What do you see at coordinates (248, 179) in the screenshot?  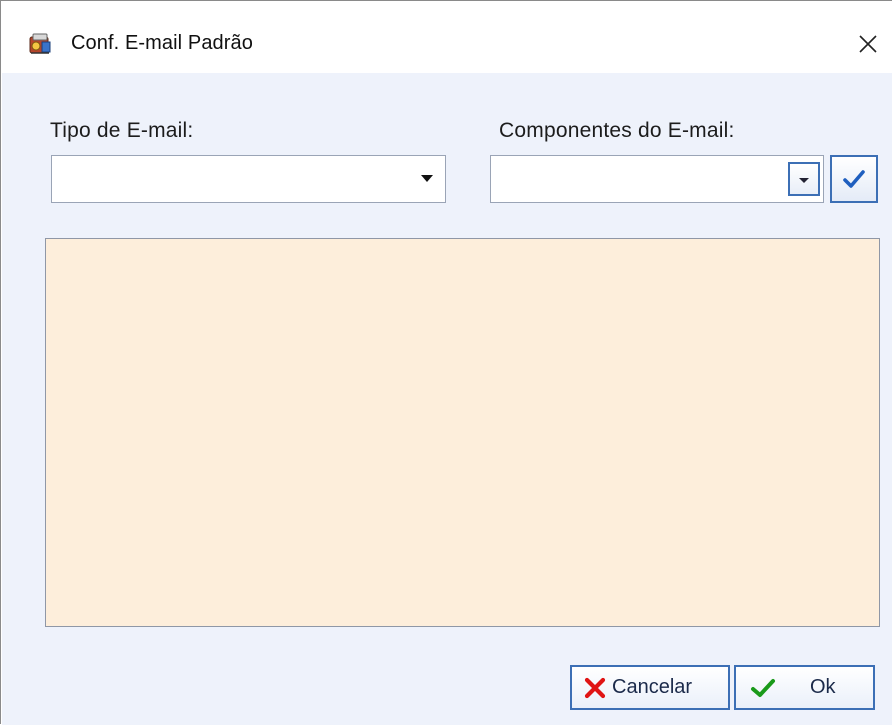 I see `tipo-email-select` at bounding box center [248, 179].